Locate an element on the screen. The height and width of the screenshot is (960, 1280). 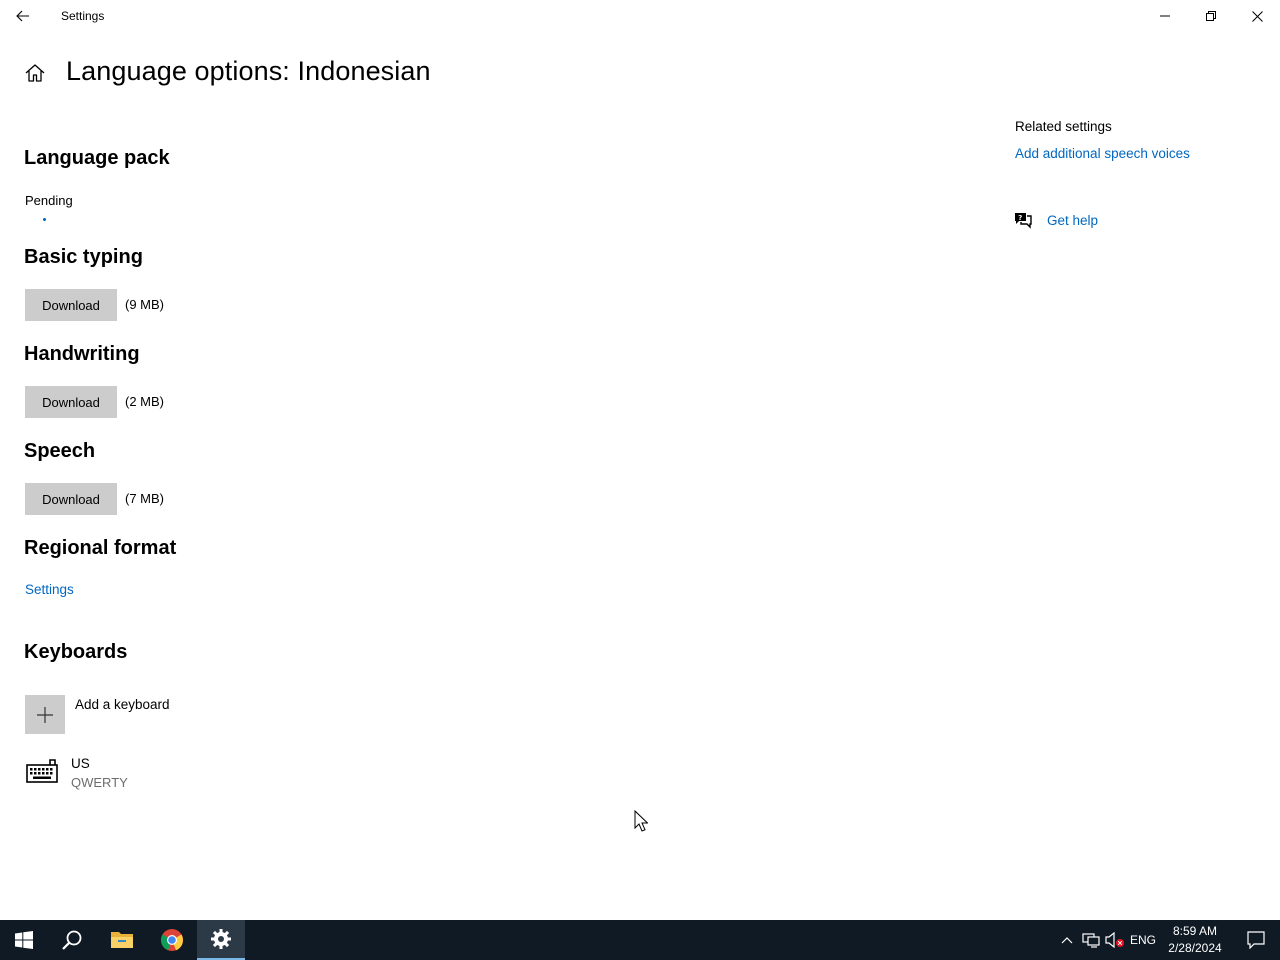
restore-button is located at coordinates (1211, 16).